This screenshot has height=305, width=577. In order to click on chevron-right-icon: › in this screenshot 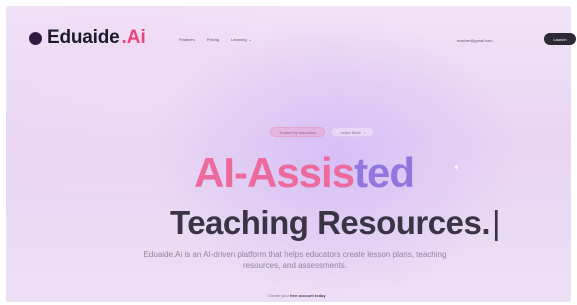, I will do `click(364, 132)`.